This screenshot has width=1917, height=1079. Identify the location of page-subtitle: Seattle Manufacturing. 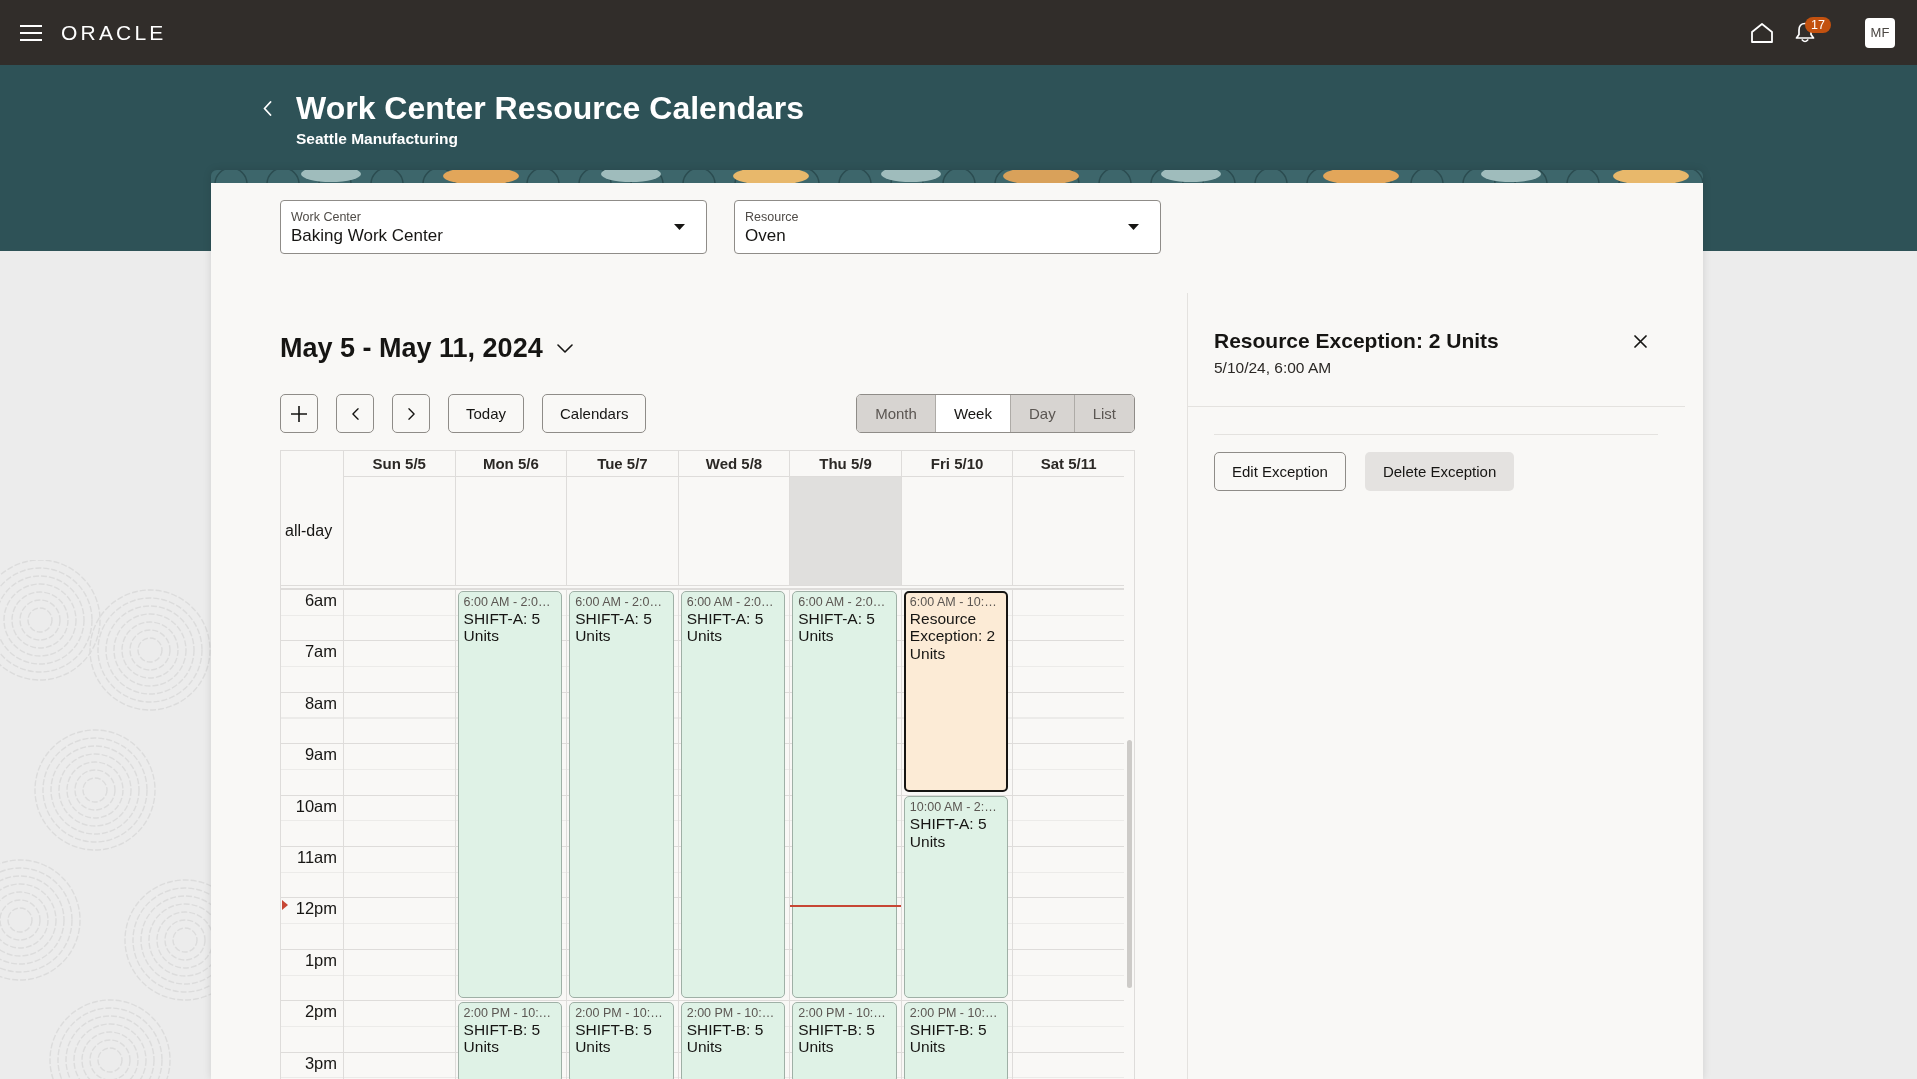
(377, 139).